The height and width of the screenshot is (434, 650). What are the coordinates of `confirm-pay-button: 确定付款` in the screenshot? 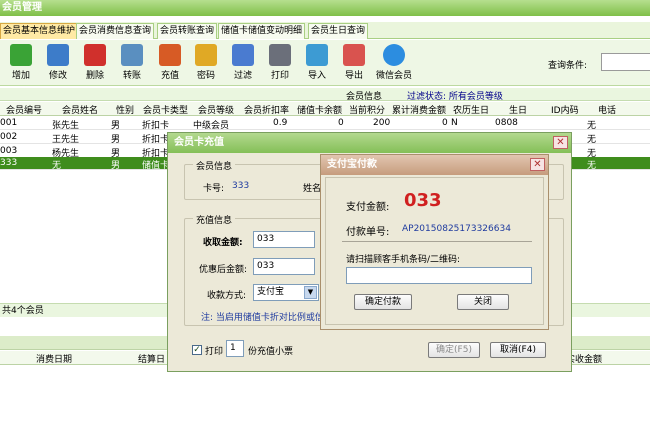 It's located at (383, 302).